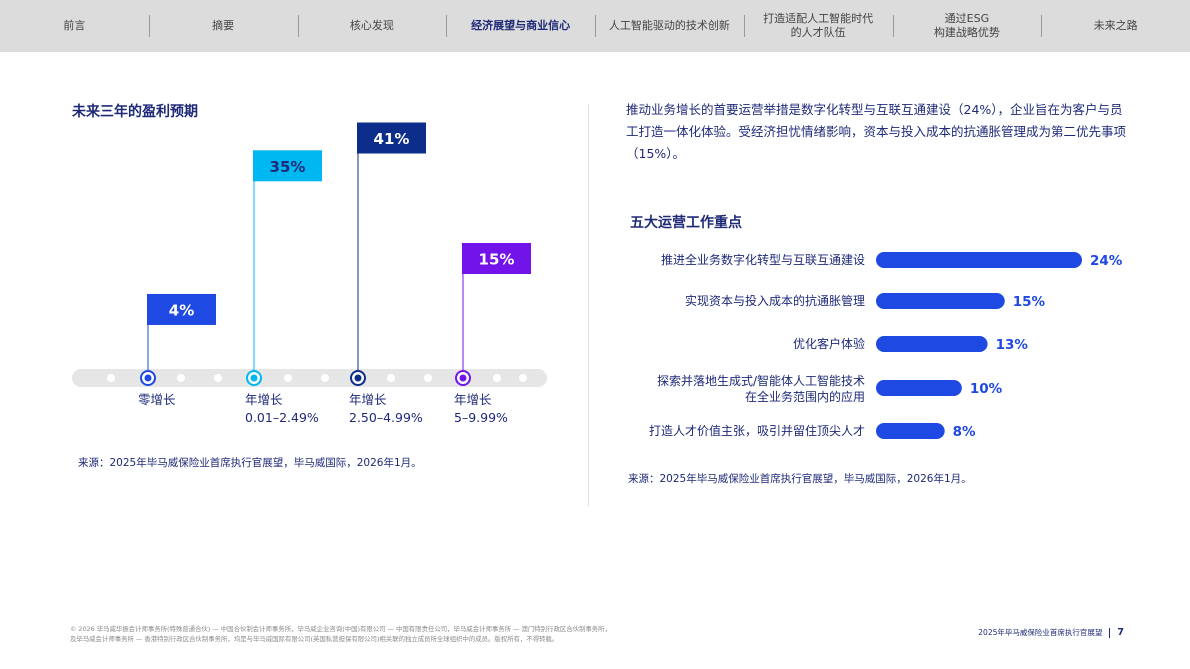 The height and width of the screenshot is (669, 1190). I want to click on right-source-note: 来源：2025年毕马威保险业首席执行官展望，毕马威国际，2026年1月。, so click(800, 479).